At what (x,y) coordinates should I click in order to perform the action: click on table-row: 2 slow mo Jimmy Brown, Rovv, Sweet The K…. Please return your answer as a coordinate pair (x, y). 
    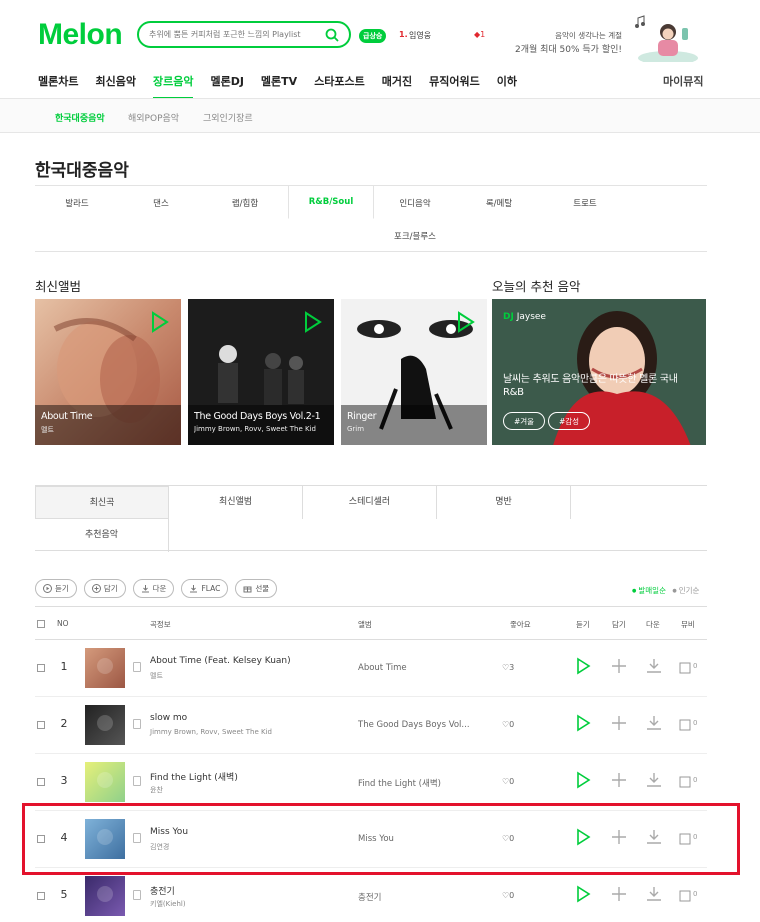
    Looking at the image, I should click on (371, 725).